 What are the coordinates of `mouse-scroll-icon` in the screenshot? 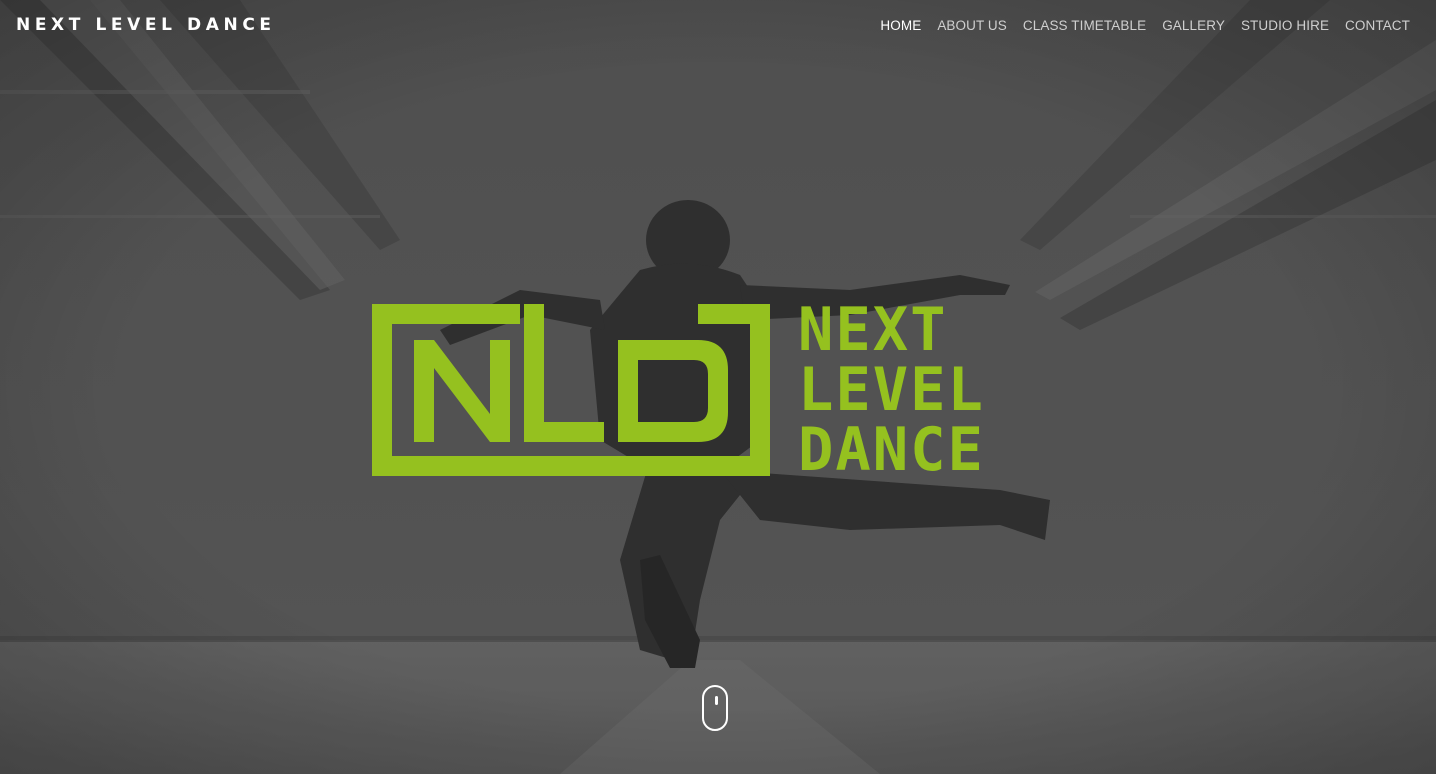 It's located at (715, 708).